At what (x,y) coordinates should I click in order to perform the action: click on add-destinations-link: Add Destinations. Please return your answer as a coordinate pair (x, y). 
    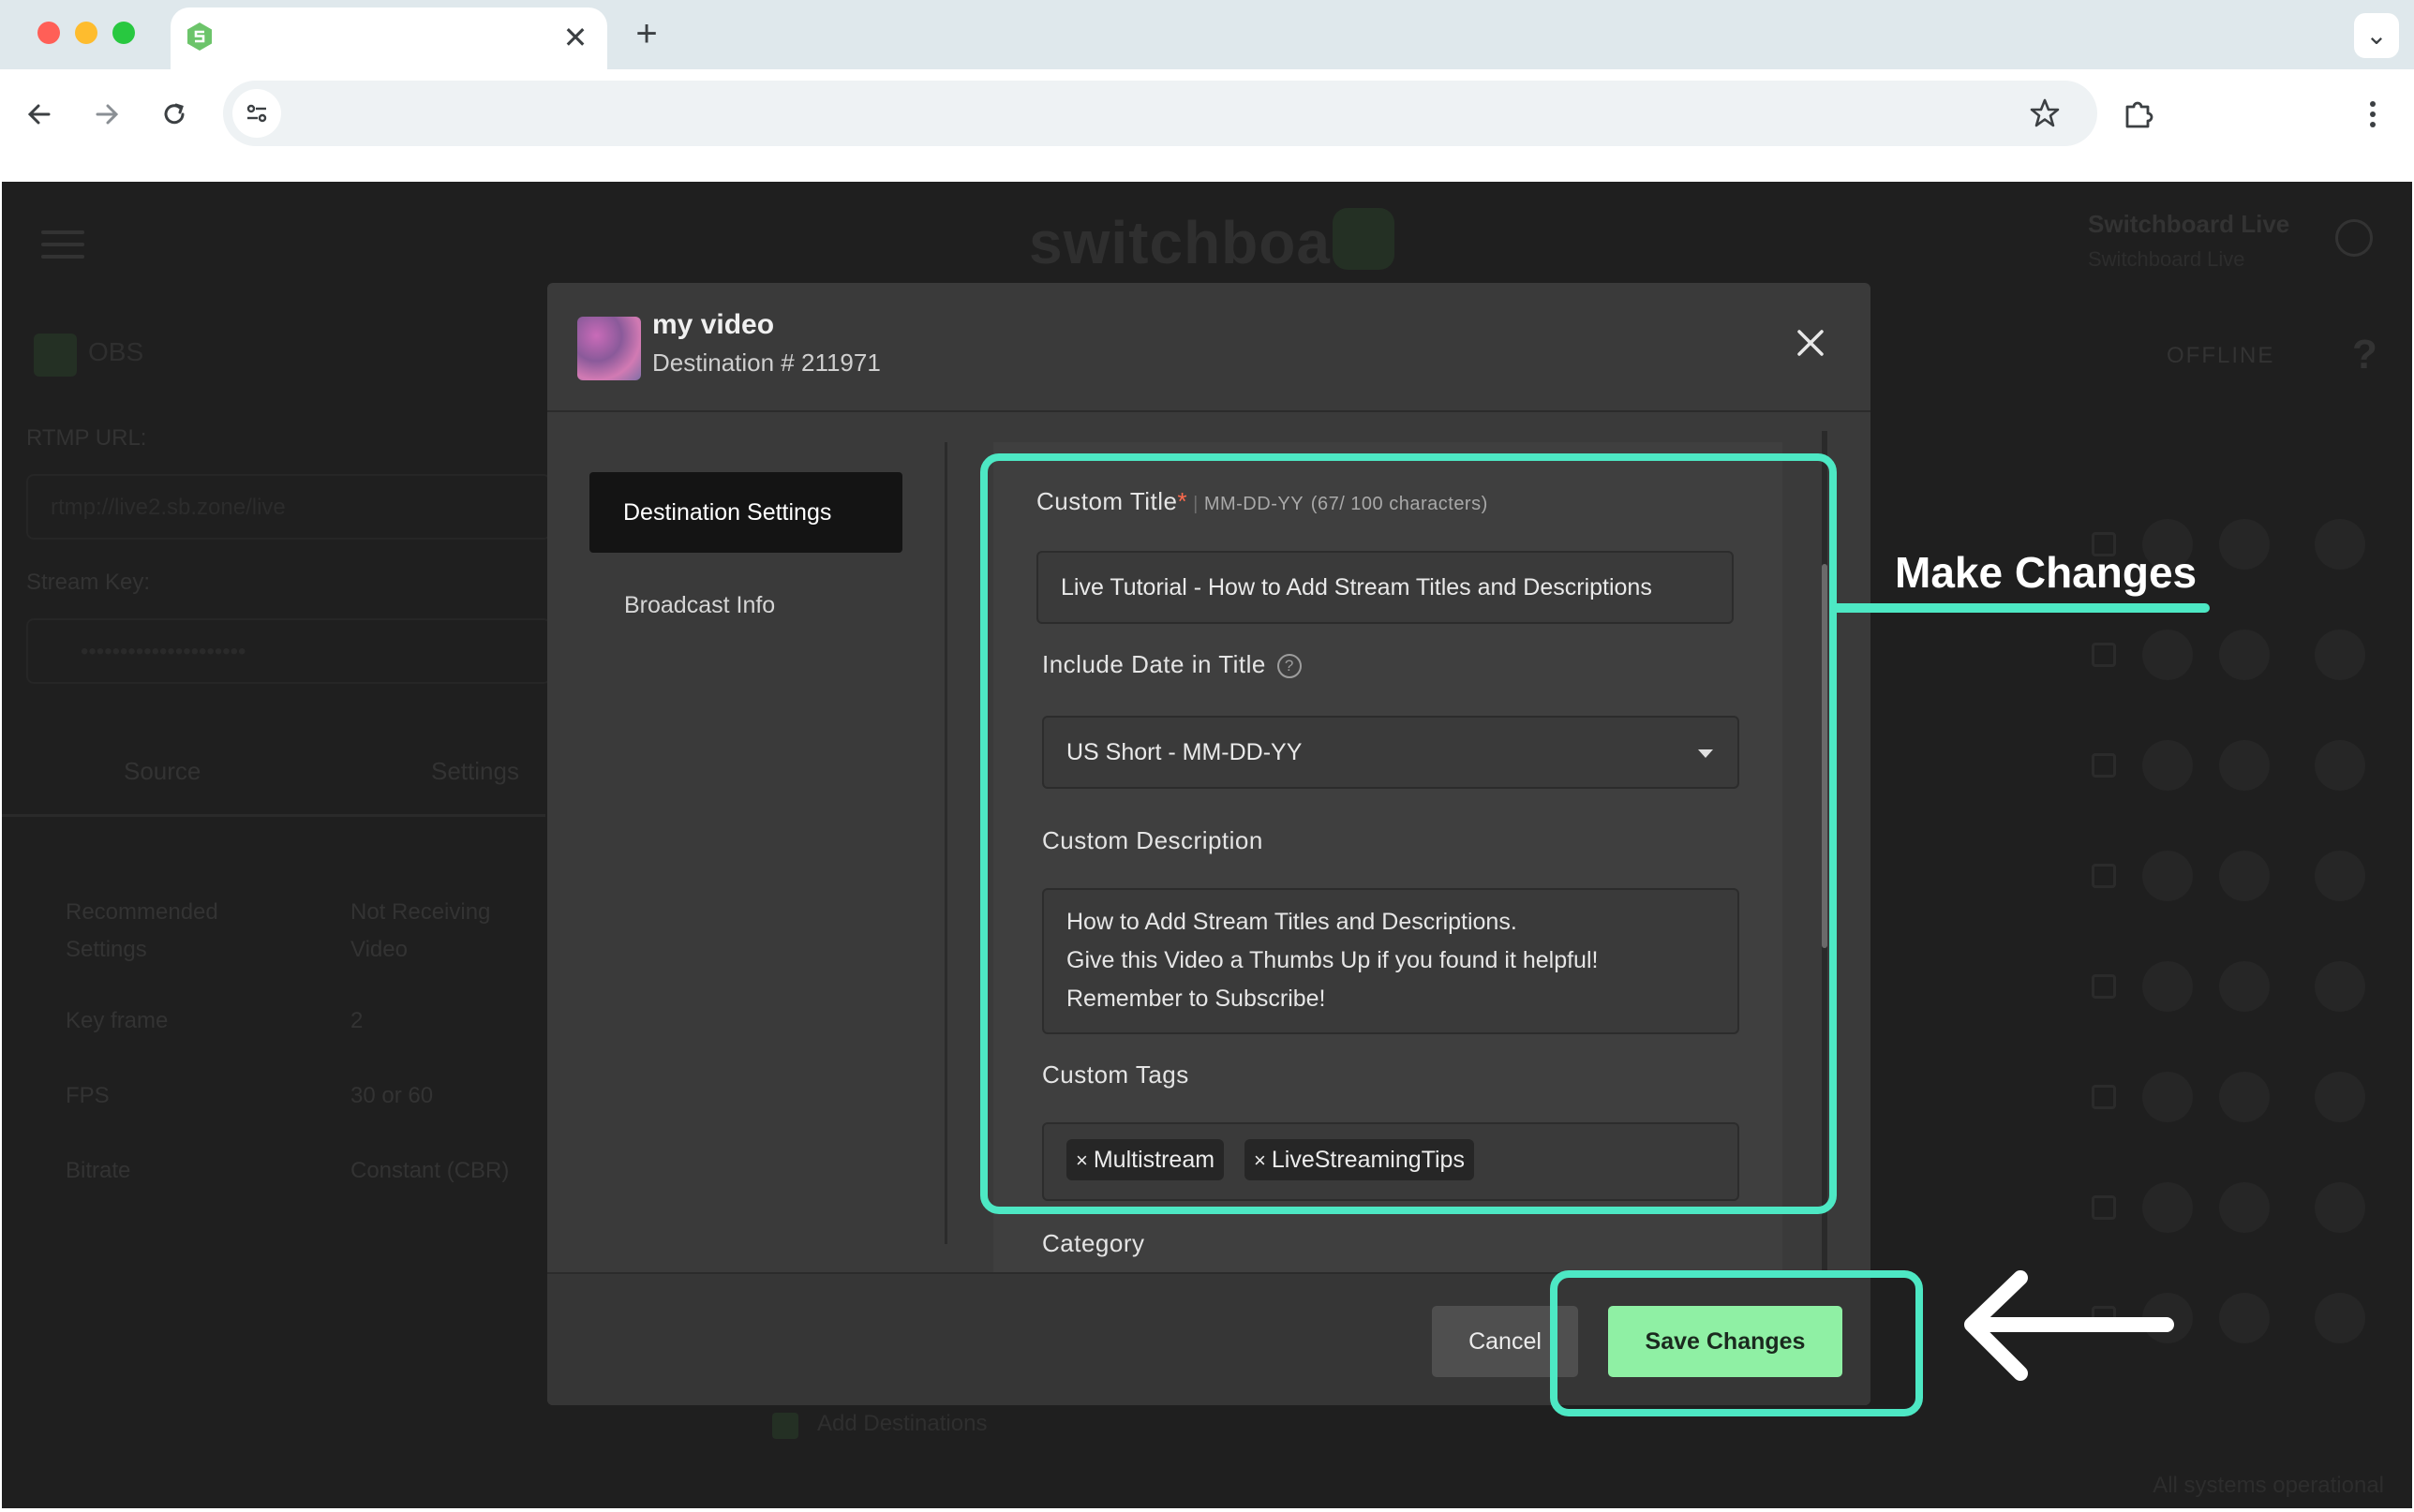
    Looking at the image, I should click on (902, 1424).